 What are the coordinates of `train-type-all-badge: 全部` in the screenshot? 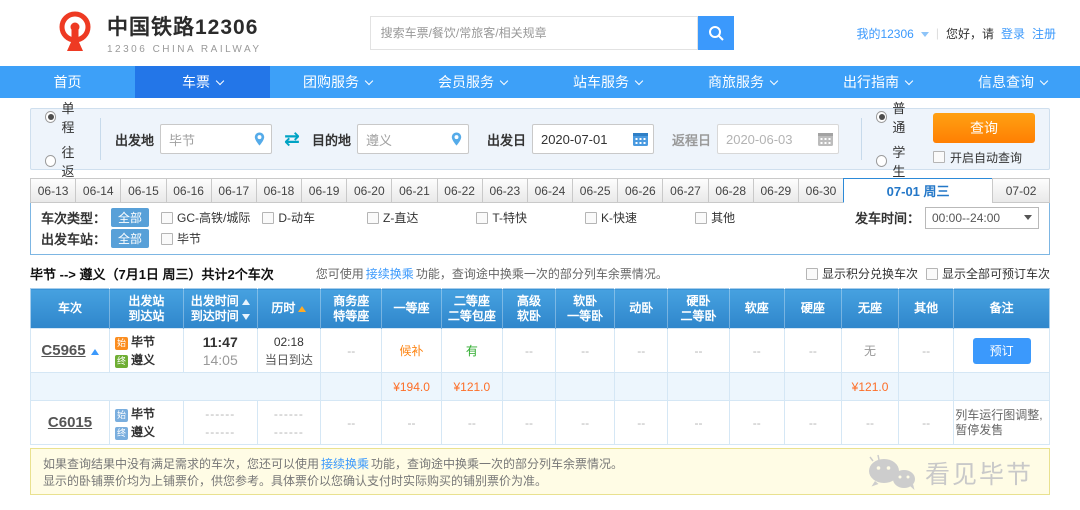 It's located at (130, 217).